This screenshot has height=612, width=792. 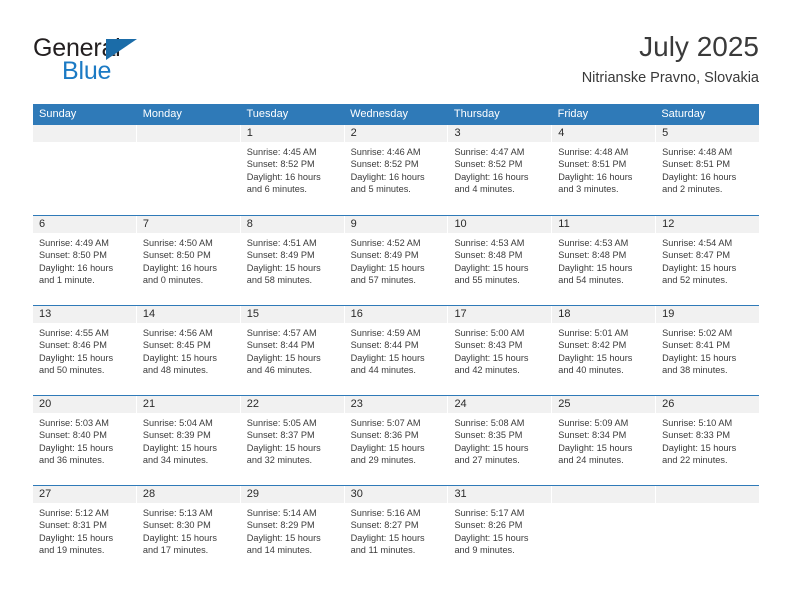 I want to click on sunrise-text: Sunrise: 5:14 AM, so click(x=281, y=513).